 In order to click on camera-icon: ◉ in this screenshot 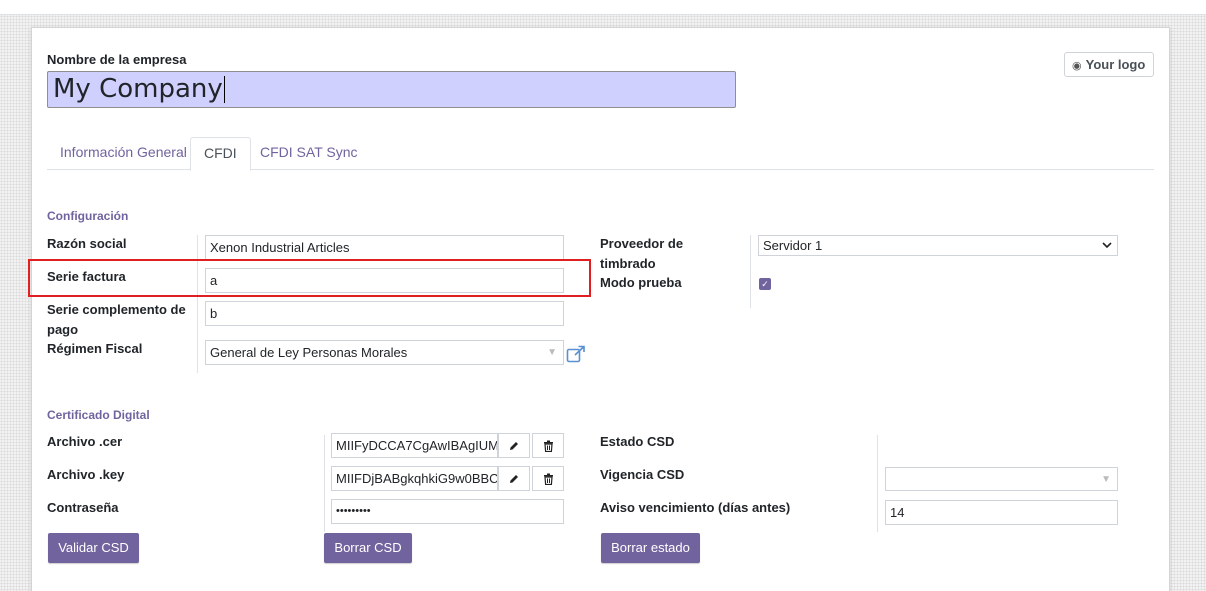, I will do `click(1077, 66)`.